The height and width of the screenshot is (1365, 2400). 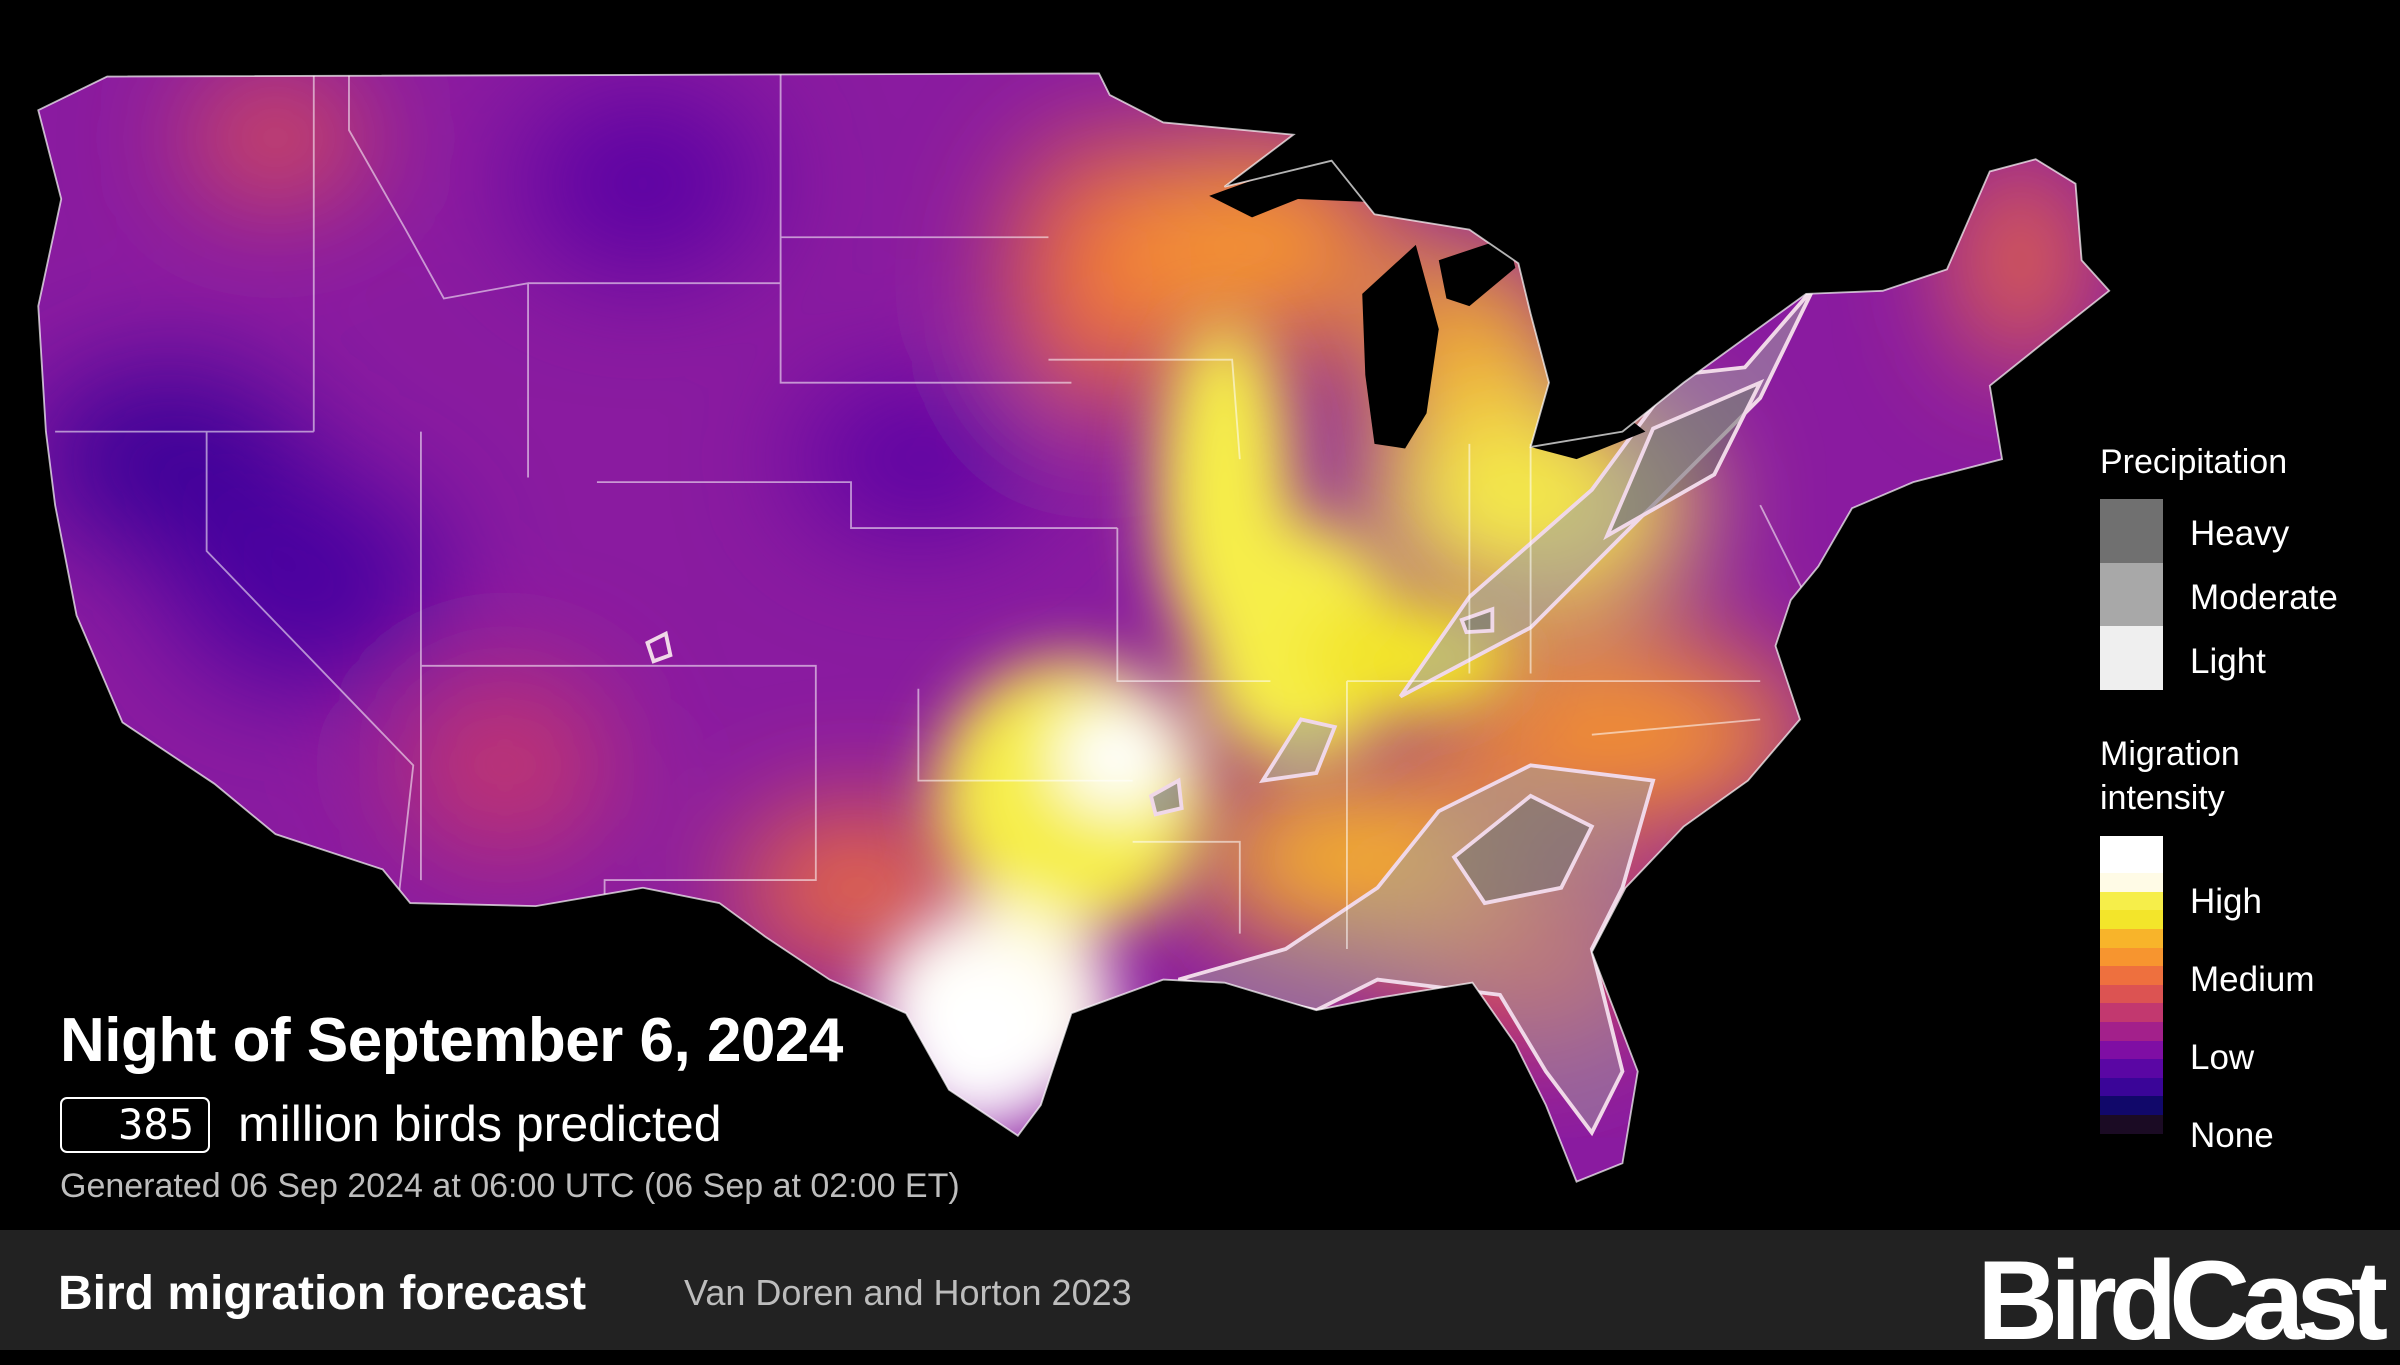 What do you see at coordinates (2264, 597) in the screenshot?
I see `precip-moderate-label: Moderate` at bounding box center [2264, 597].